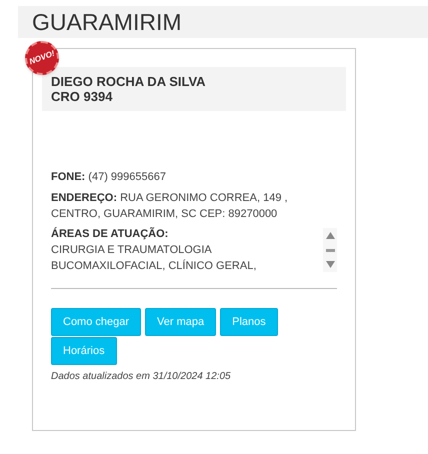 This screenshot has width=428, height=454. I want to click on dentist-name: DIEGO ROCHA DA SILVA, so click(129, 81).